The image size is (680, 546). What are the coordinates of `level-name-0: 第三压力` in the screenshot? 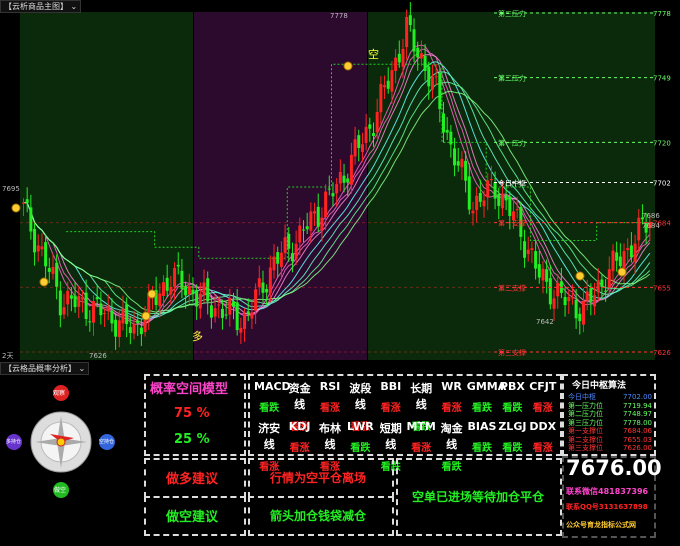 It's located at (512, 13).